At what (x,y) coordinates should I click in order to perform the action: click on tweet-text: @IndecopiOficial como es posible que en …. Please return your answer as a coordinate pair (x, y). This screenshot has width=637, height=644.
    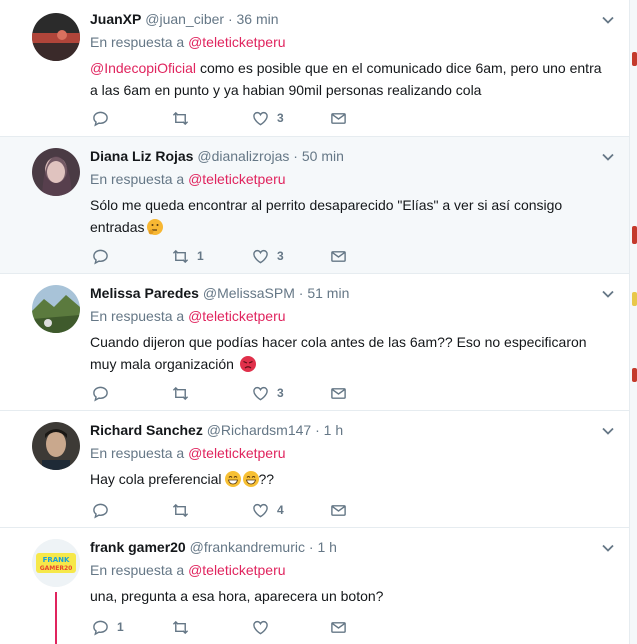
    Looking at the image, I should click on (346, 79).